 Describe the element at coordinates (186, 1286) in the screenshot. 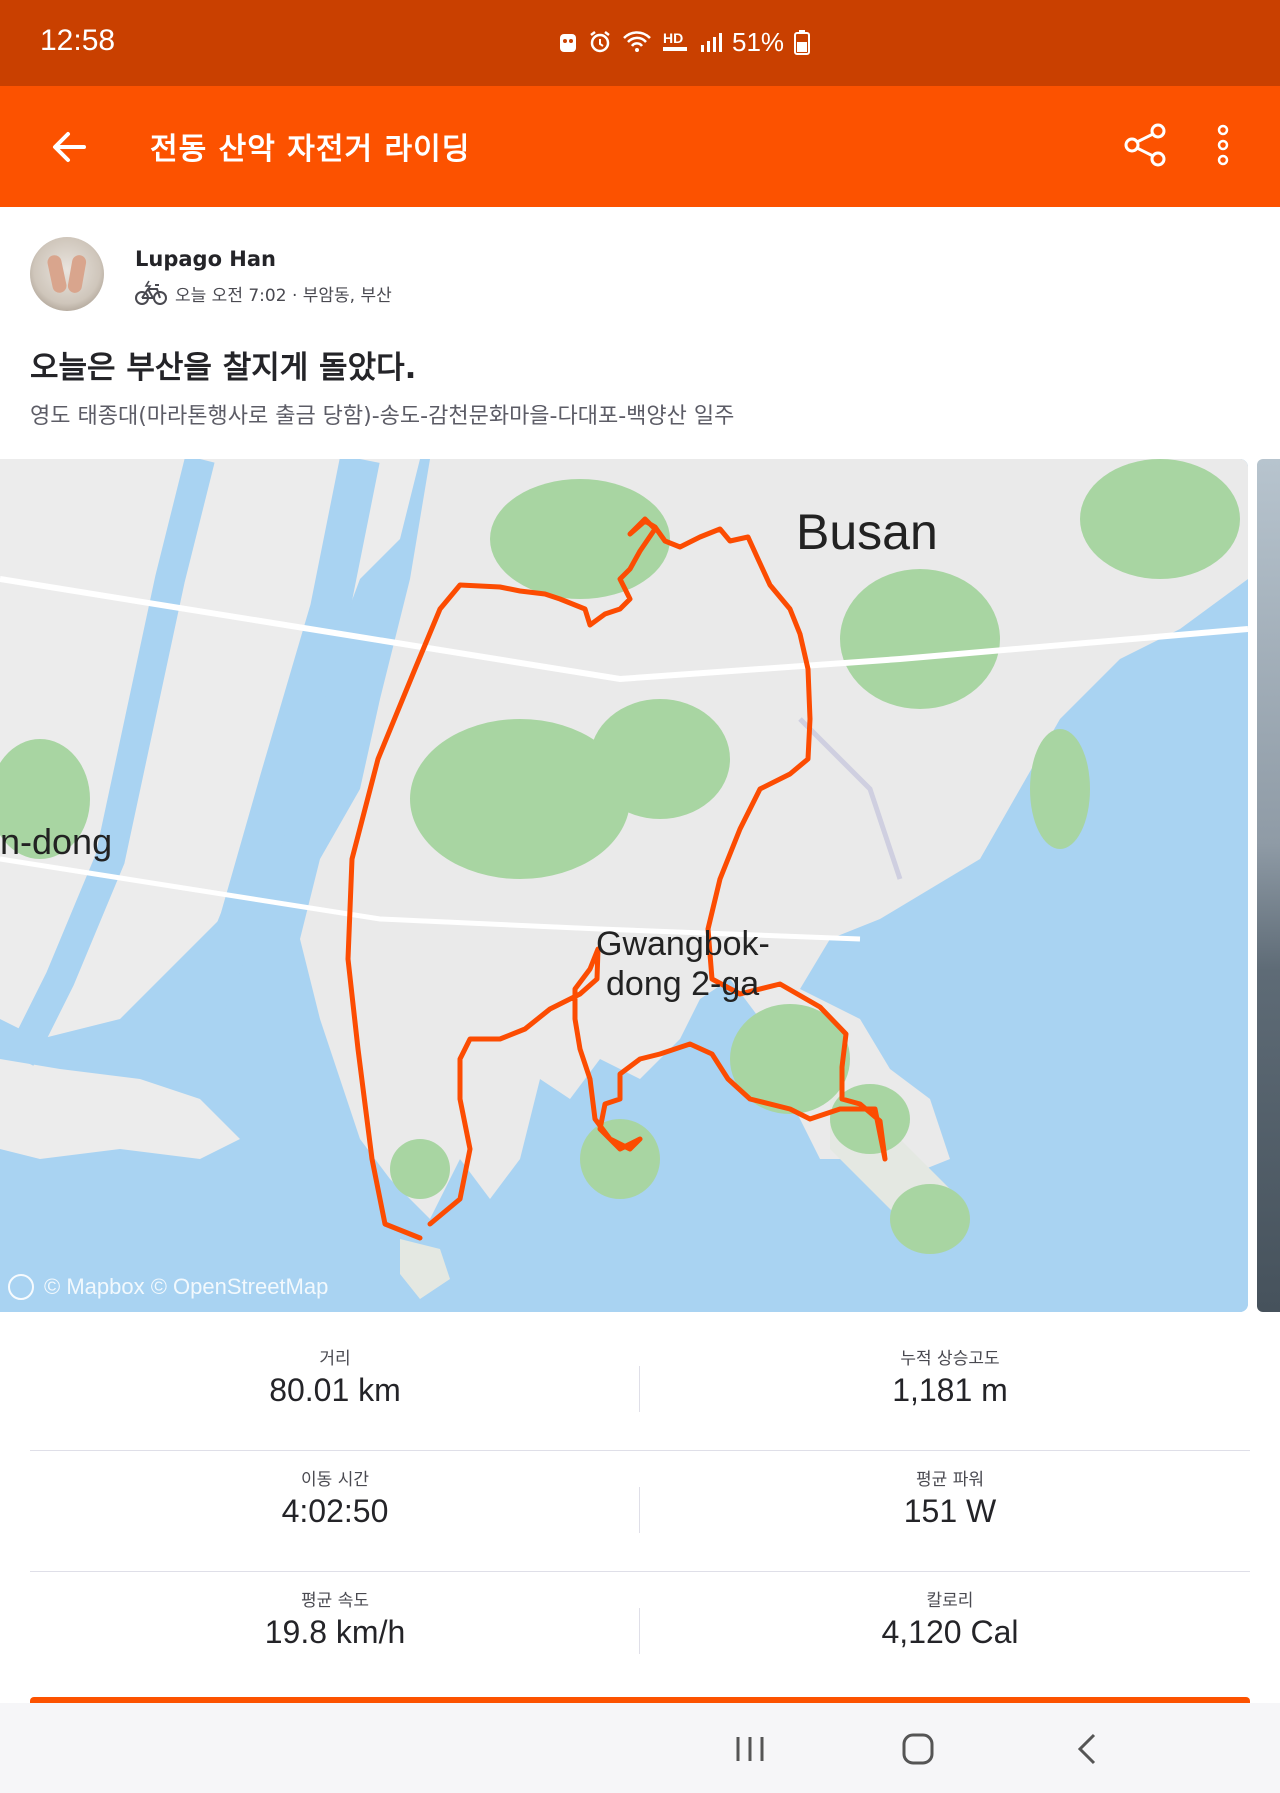

I see `map-attribution-text: © Mapbox © OpenStreetMap` at that location.